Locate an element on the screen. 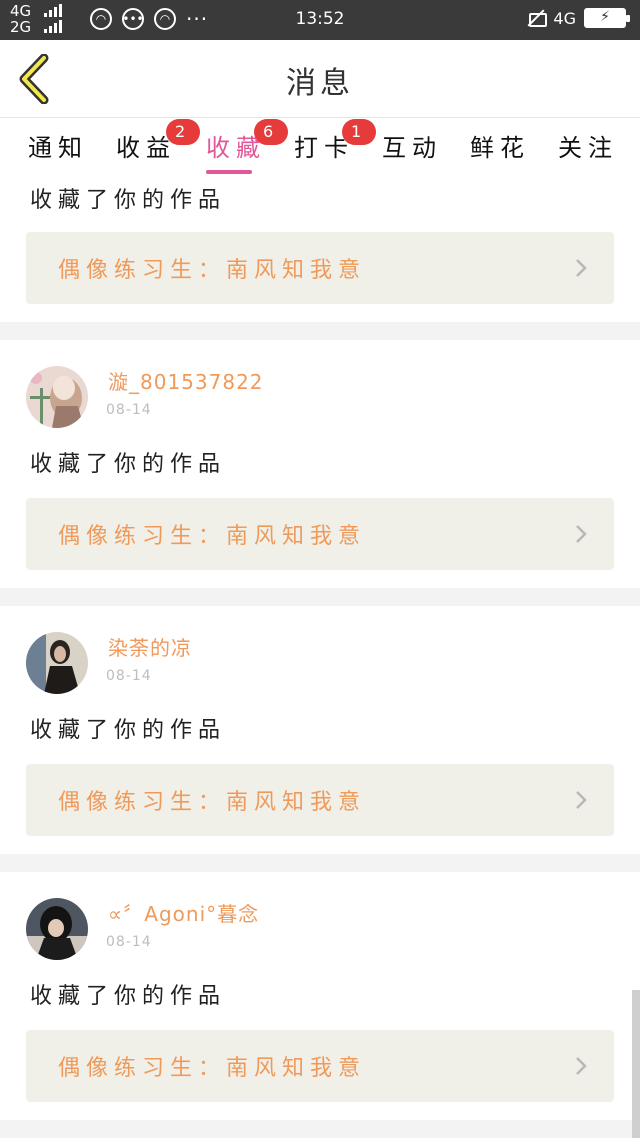  tab-label: 通知 is located at coordinates (58, 148).